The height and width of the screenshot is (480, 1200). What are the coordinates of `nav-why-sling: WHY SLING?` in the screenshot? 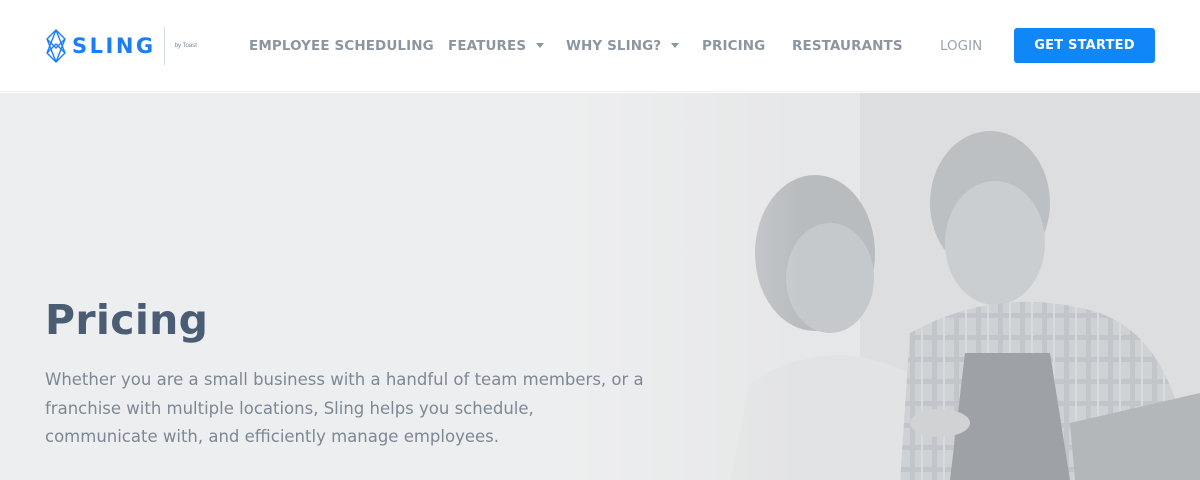 It's located at (623, 46).